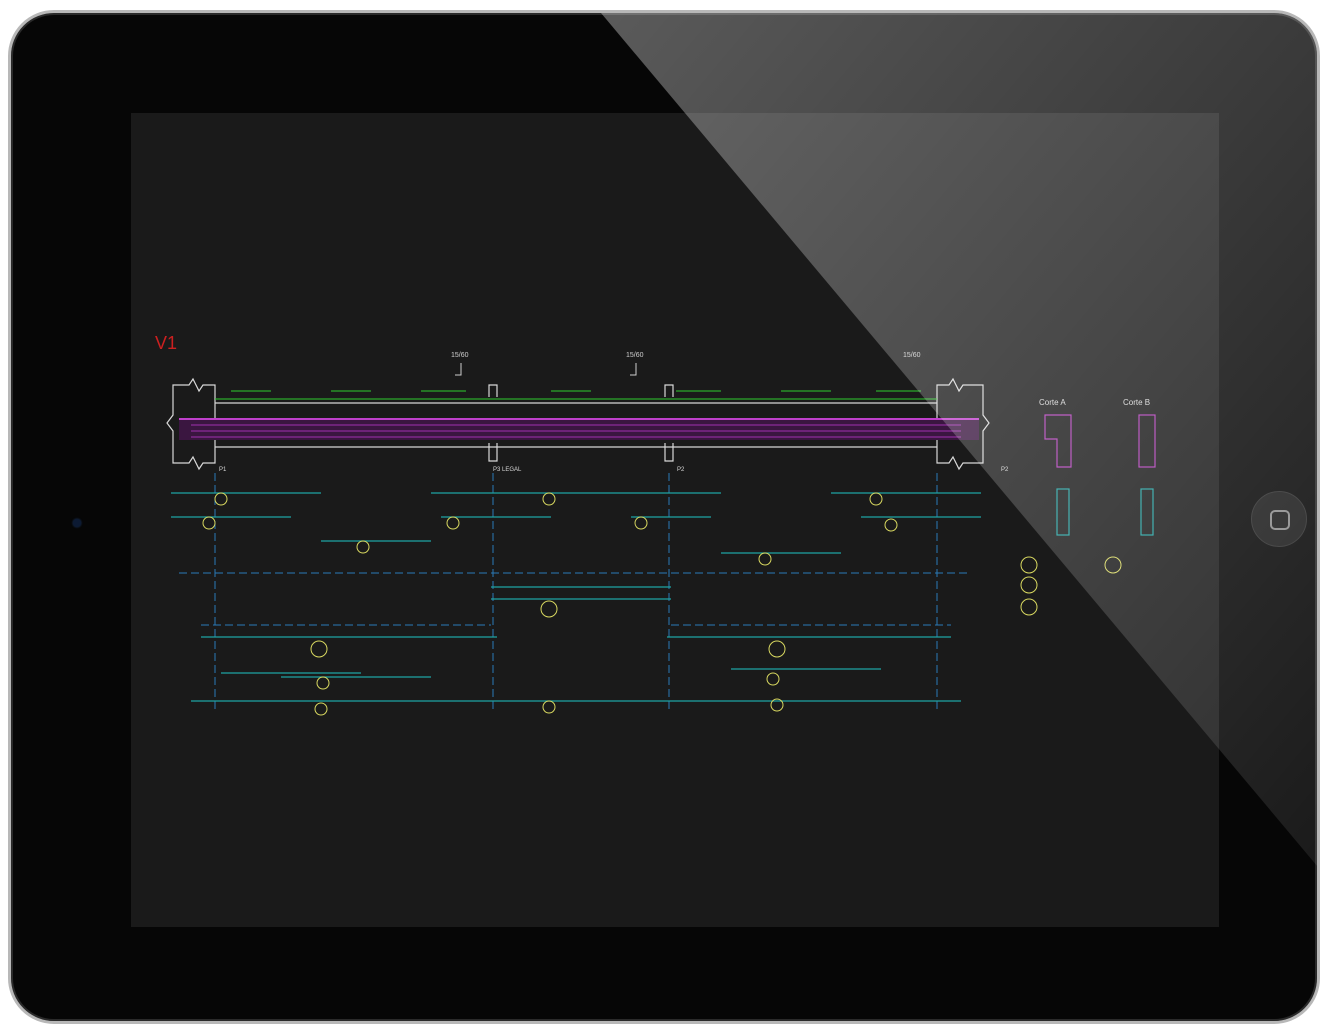 The image size is (1322, 1028). I want to click on home-button-icon, so click(1279, 519).